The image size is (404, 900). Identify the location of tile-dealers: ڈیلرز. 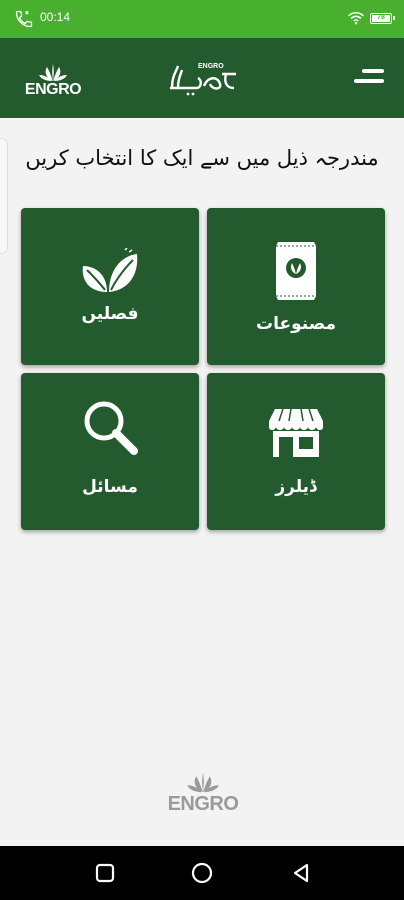
(296, 451).